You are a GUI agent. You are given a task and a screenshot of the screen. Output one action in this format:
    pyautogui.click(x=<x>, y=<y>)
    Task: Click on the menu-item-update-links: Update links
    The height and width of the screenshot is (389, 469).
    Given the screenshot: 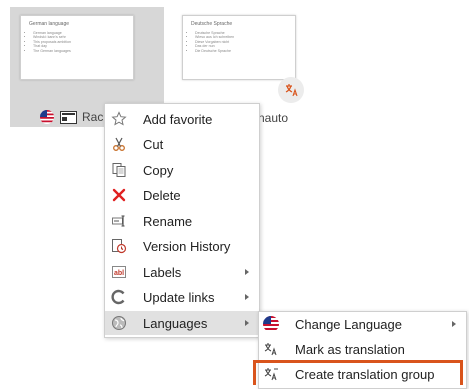 What is the action you would take?
    pyautogui.click(x=182, y=297)
    